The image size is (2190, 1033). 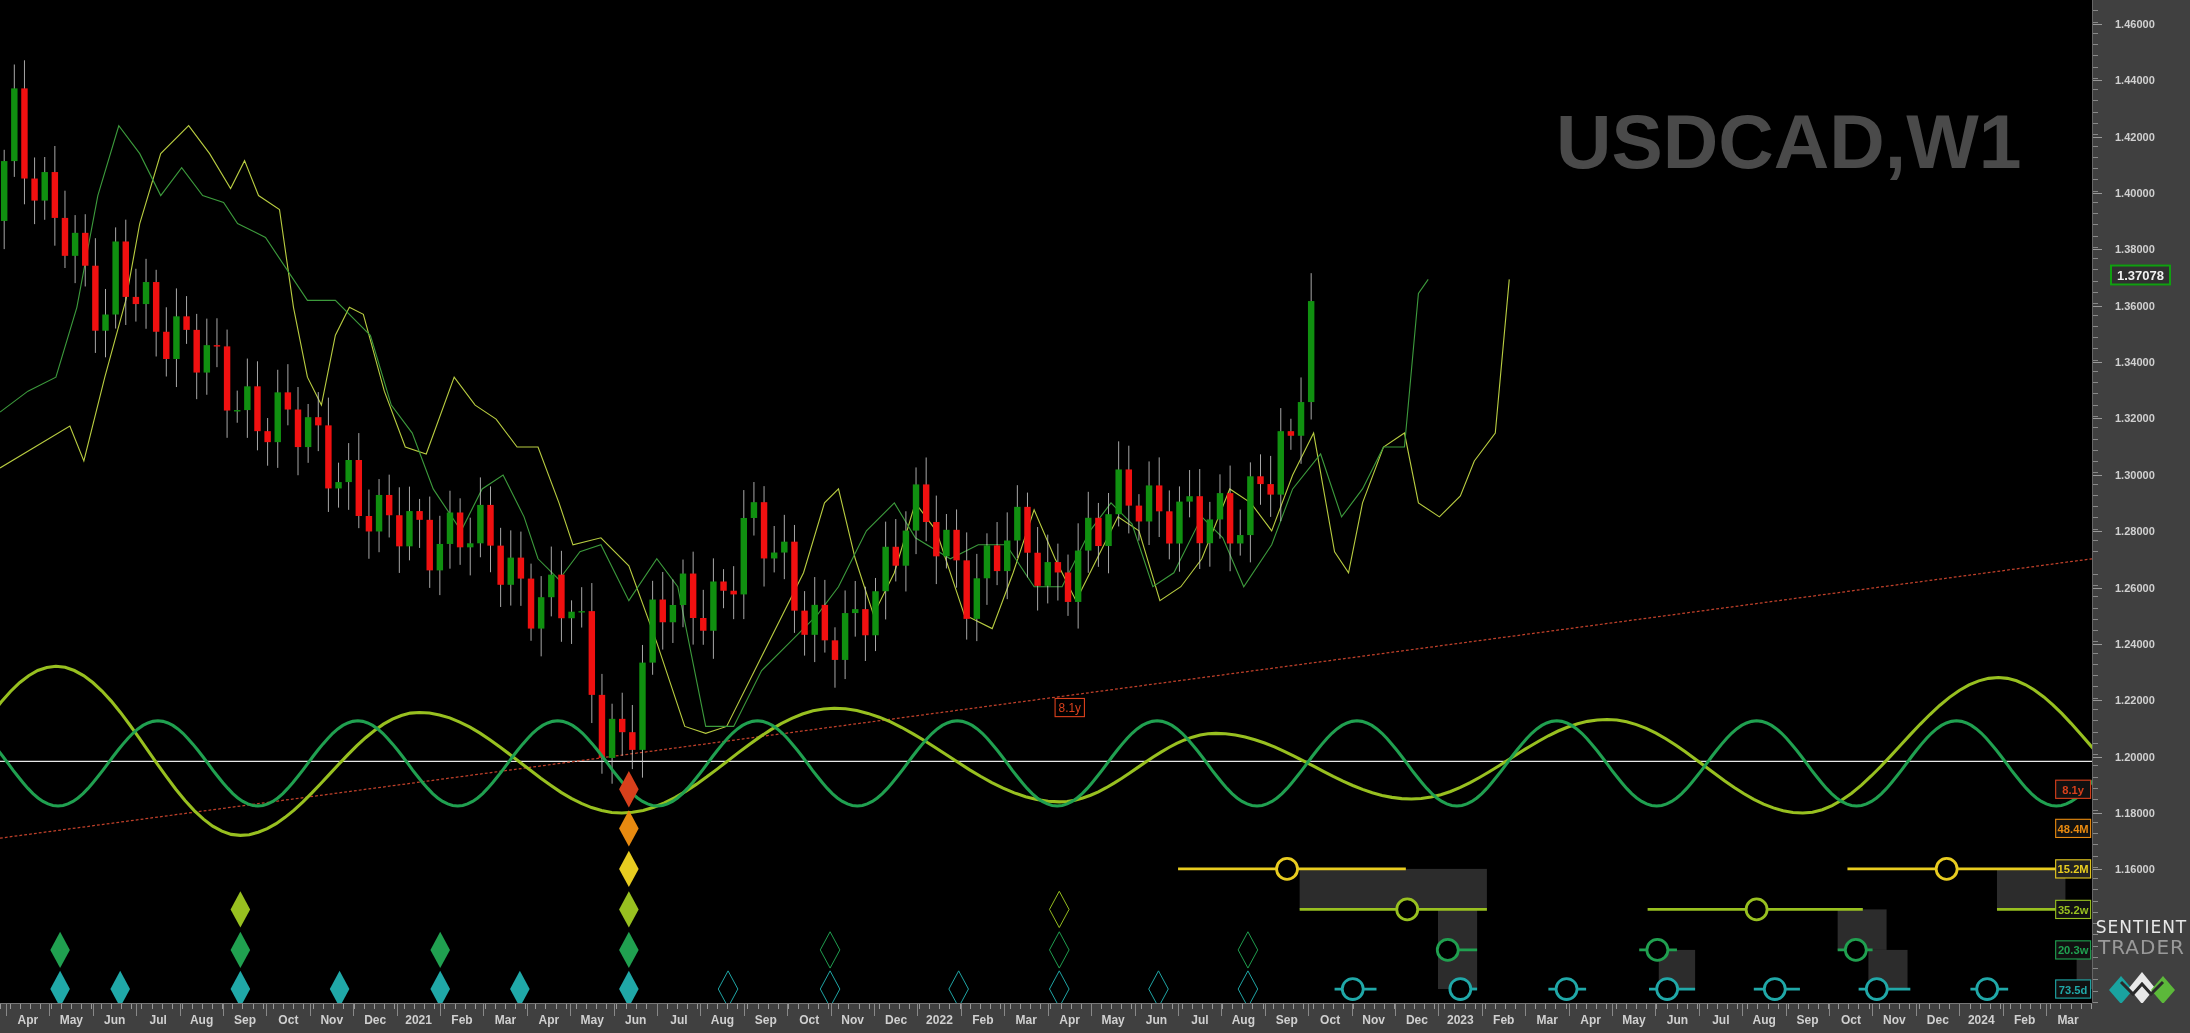 I want to click on time-tick-label: 2022, so click(x=939, y=1020).